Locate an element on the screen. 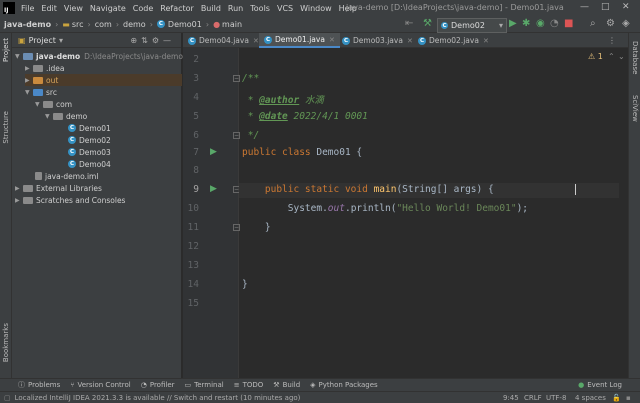  tool-label: Terminal is located at coordinates (209, 385).